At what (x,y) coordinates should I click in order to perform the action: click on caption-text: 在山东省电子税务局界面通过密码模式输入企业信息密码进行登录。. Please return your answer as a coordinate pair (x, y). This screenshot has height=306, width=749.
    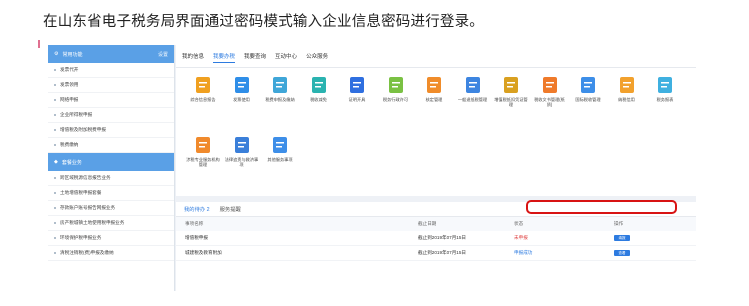
    Looking at the image, I should click on (263, 22).